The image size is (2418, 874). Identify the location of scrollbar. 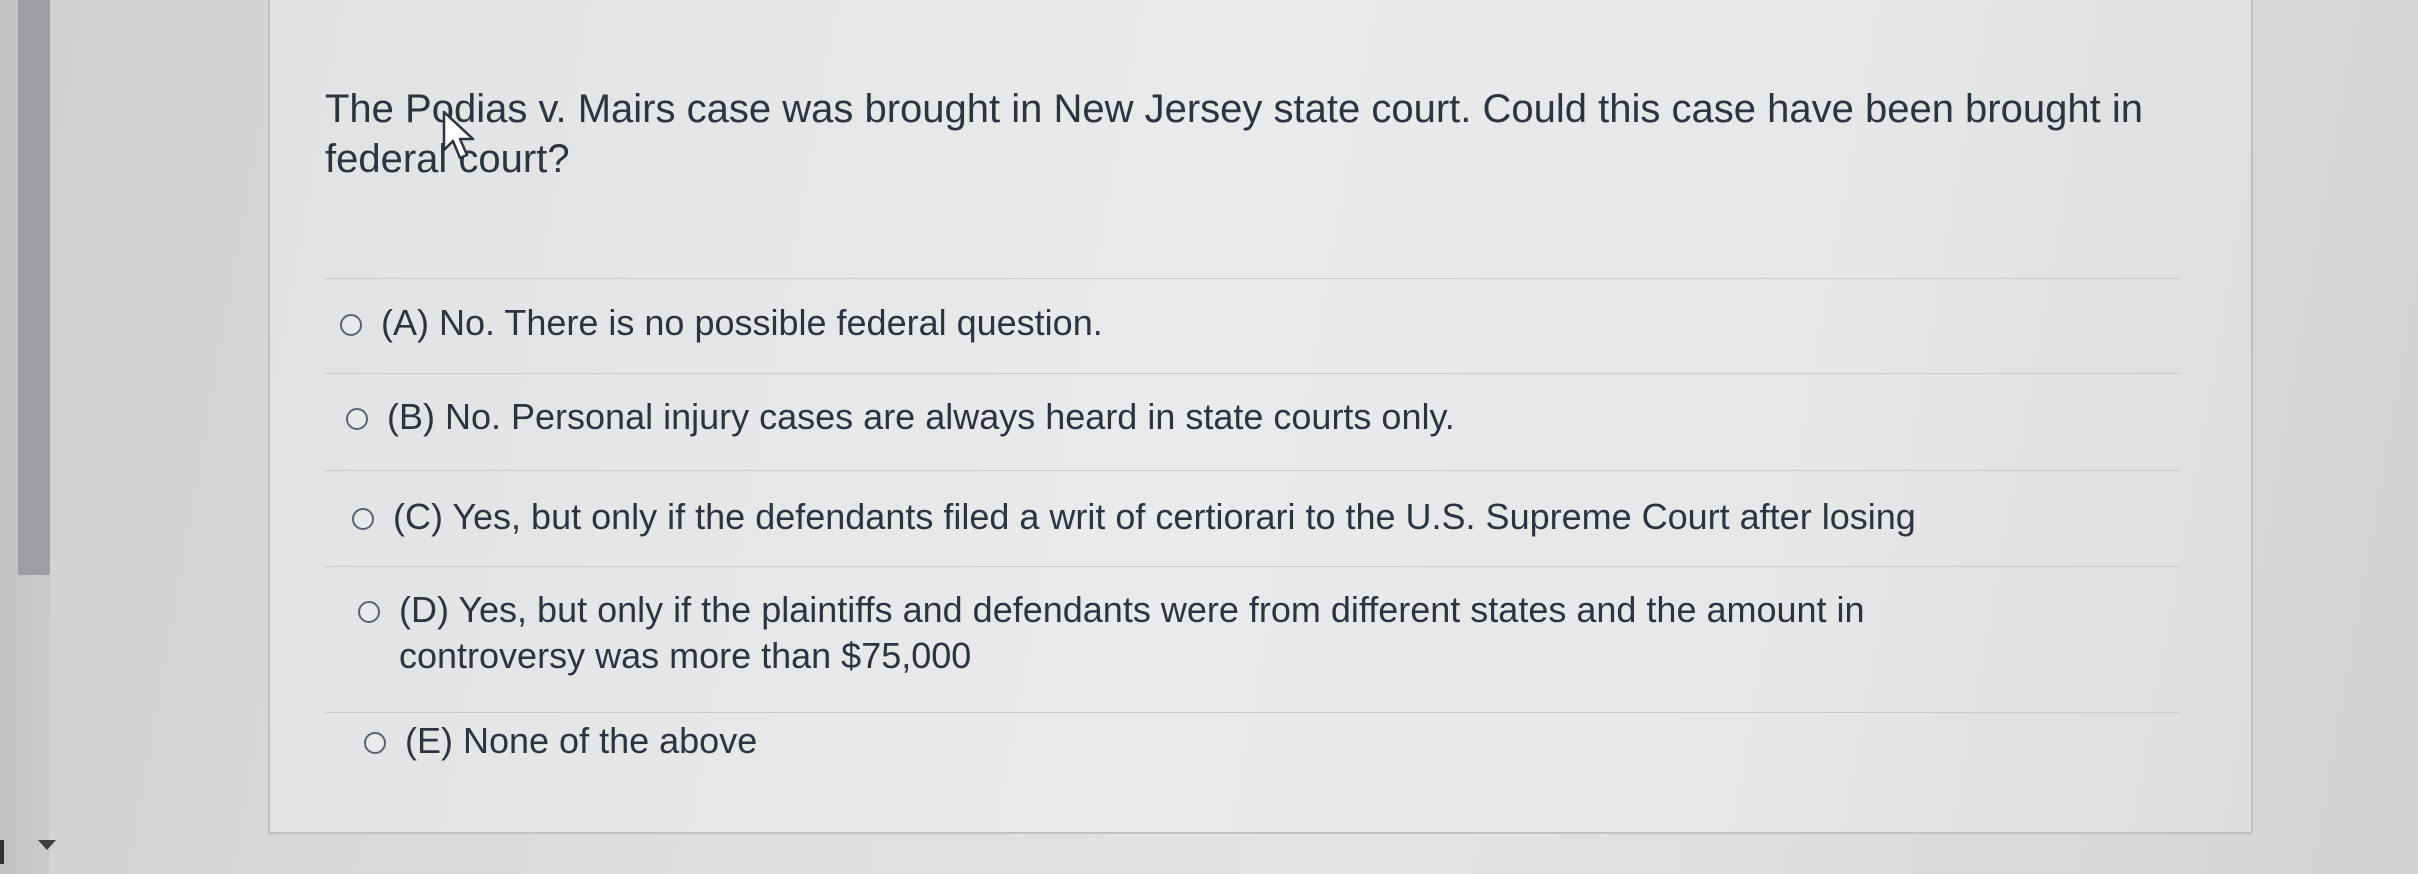
(28, 437).